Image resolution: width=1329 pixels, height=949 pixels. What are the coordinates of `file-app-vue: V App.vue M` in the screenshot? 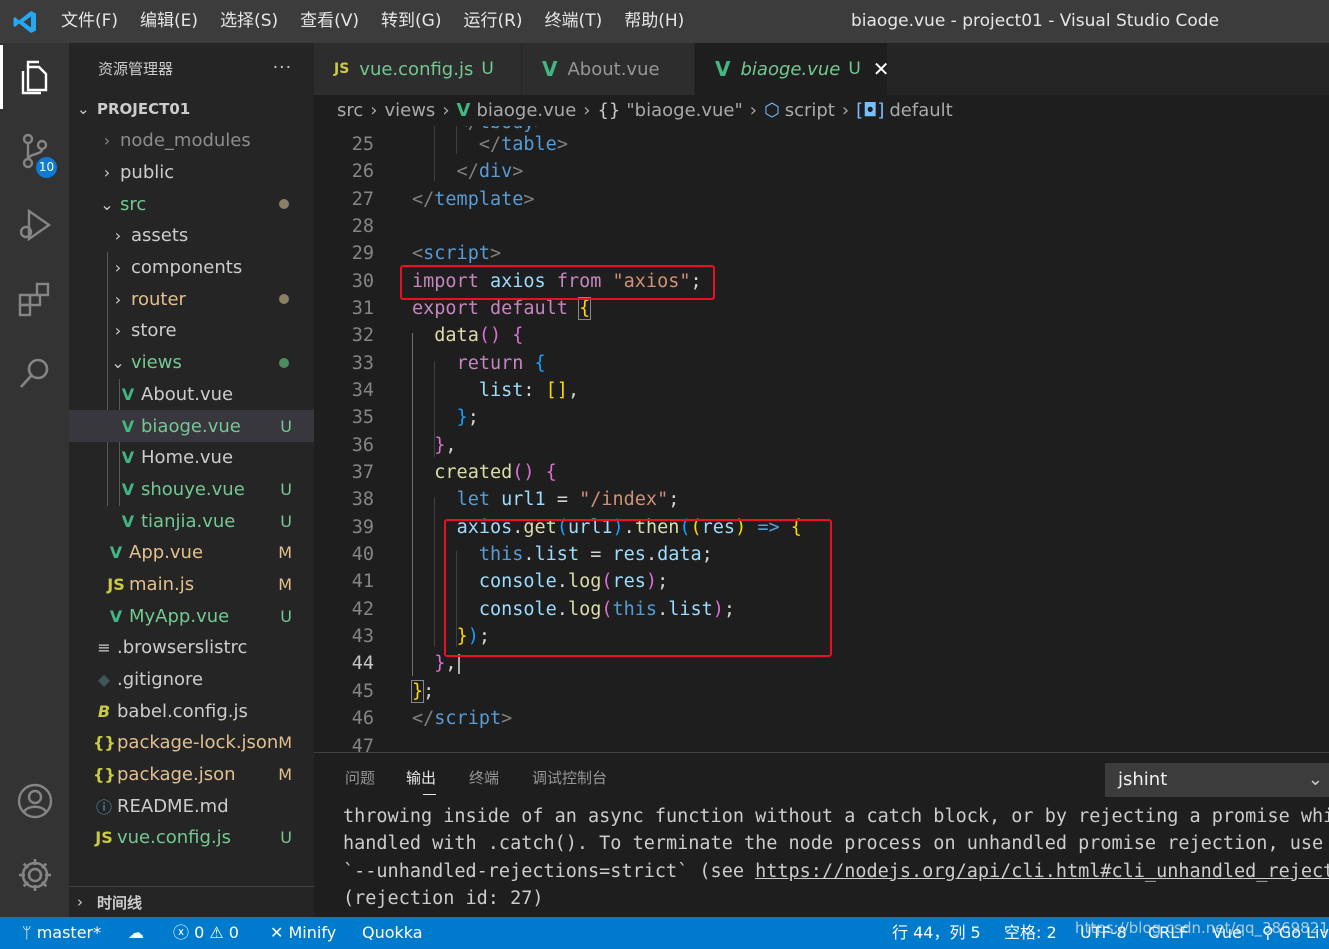 It's located at (191, 553).